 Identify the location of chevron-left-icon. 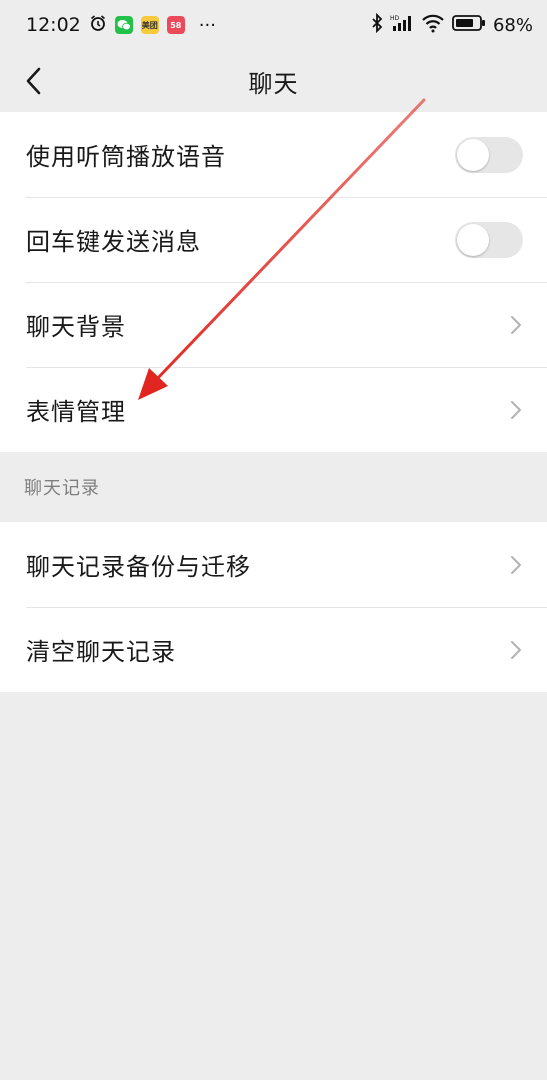
(33, 81).